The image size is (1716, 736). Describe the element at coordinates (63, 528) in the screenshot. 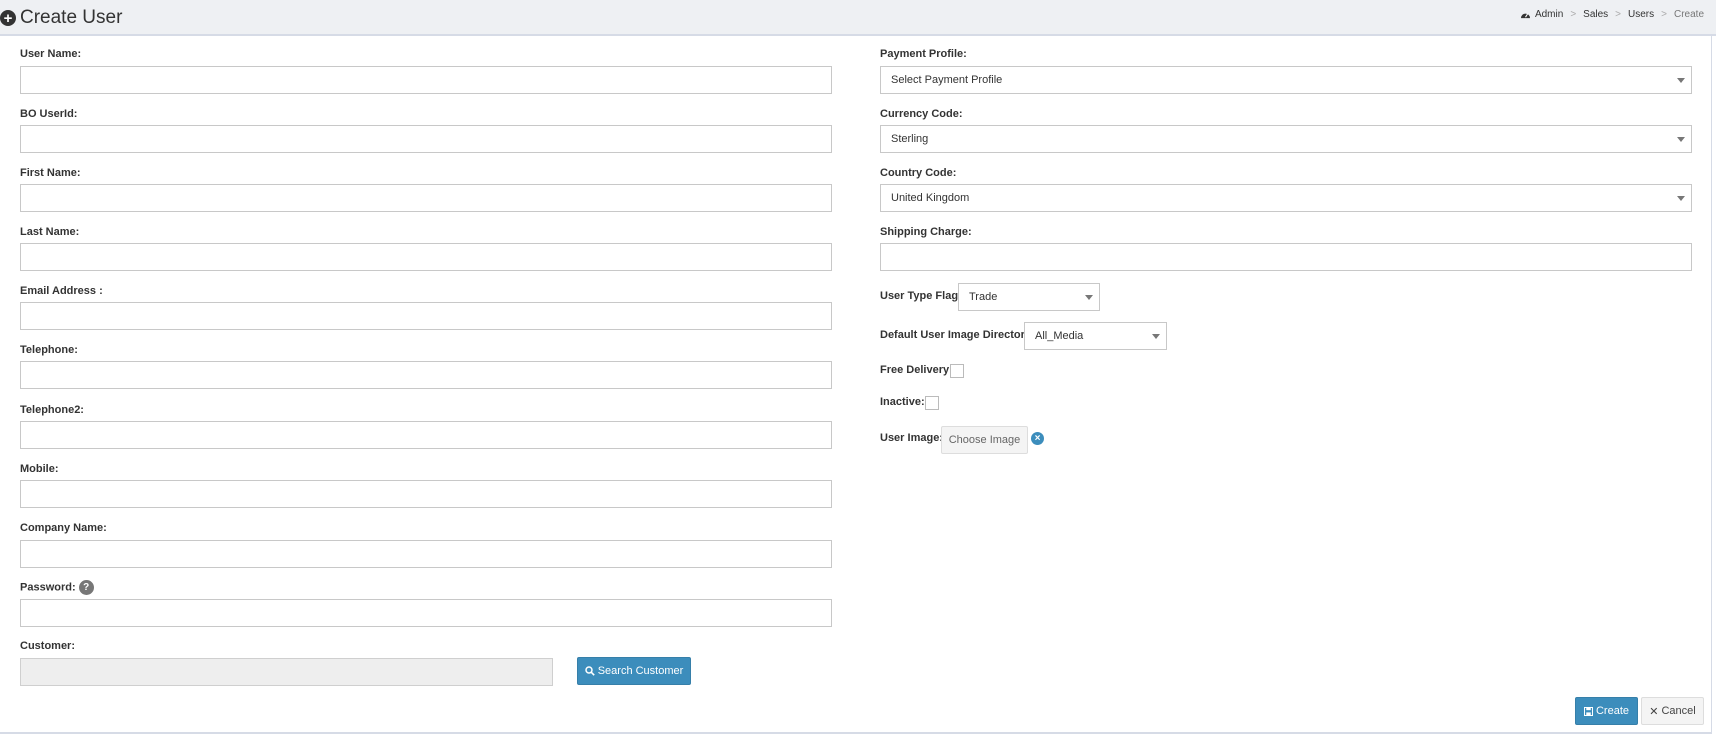

I see `company-name-label: Company Name:` at that location.